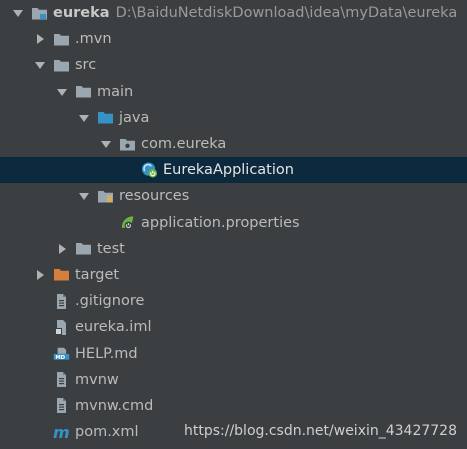  I want to click on tree-row-main: main, so click(233, 92).